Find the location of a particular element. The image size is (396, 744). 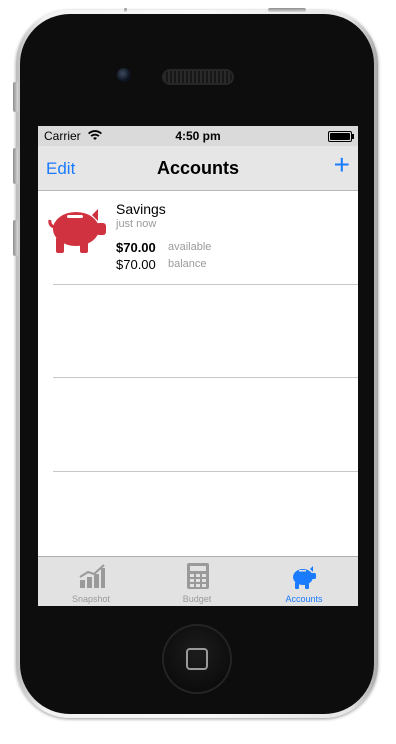

home-button is located at coordinates (197, 659).